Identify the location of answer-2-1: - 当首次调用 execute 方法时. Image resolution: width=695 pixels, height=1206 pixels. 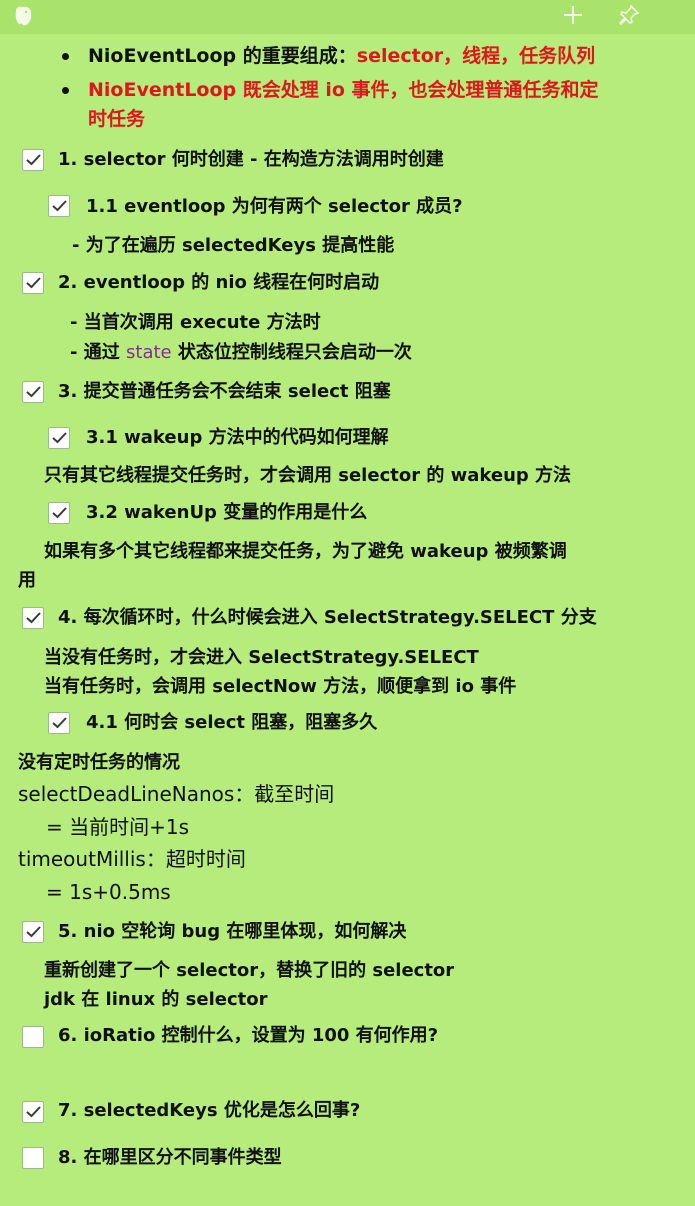
(195, 322).